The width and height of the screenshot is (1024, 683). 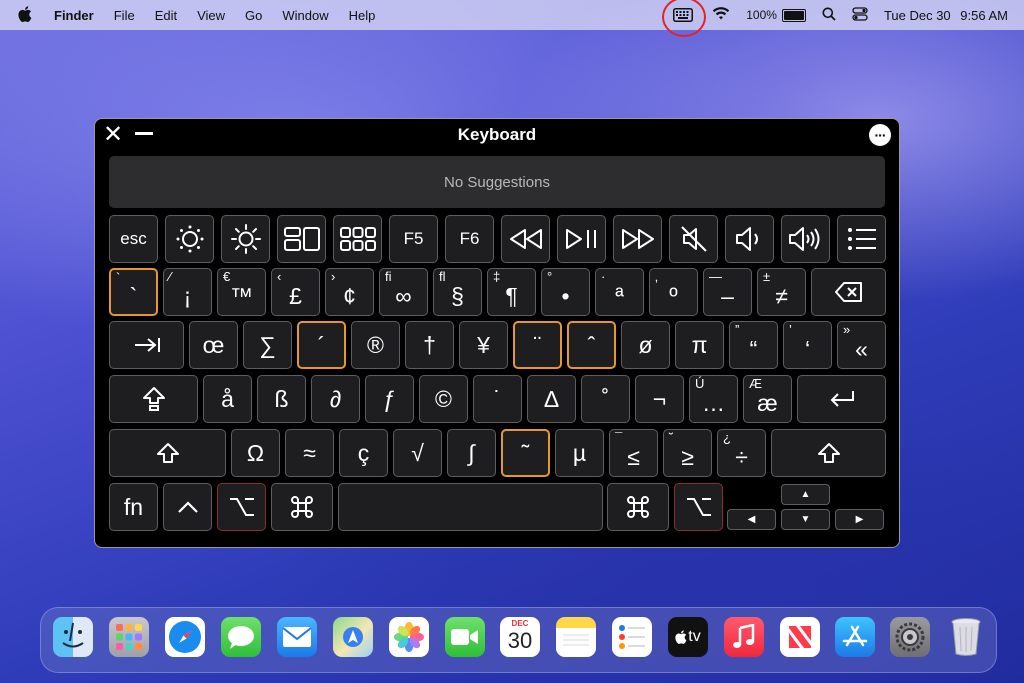 I want to click on key-backslash: » «, so click(x=861, y=345).